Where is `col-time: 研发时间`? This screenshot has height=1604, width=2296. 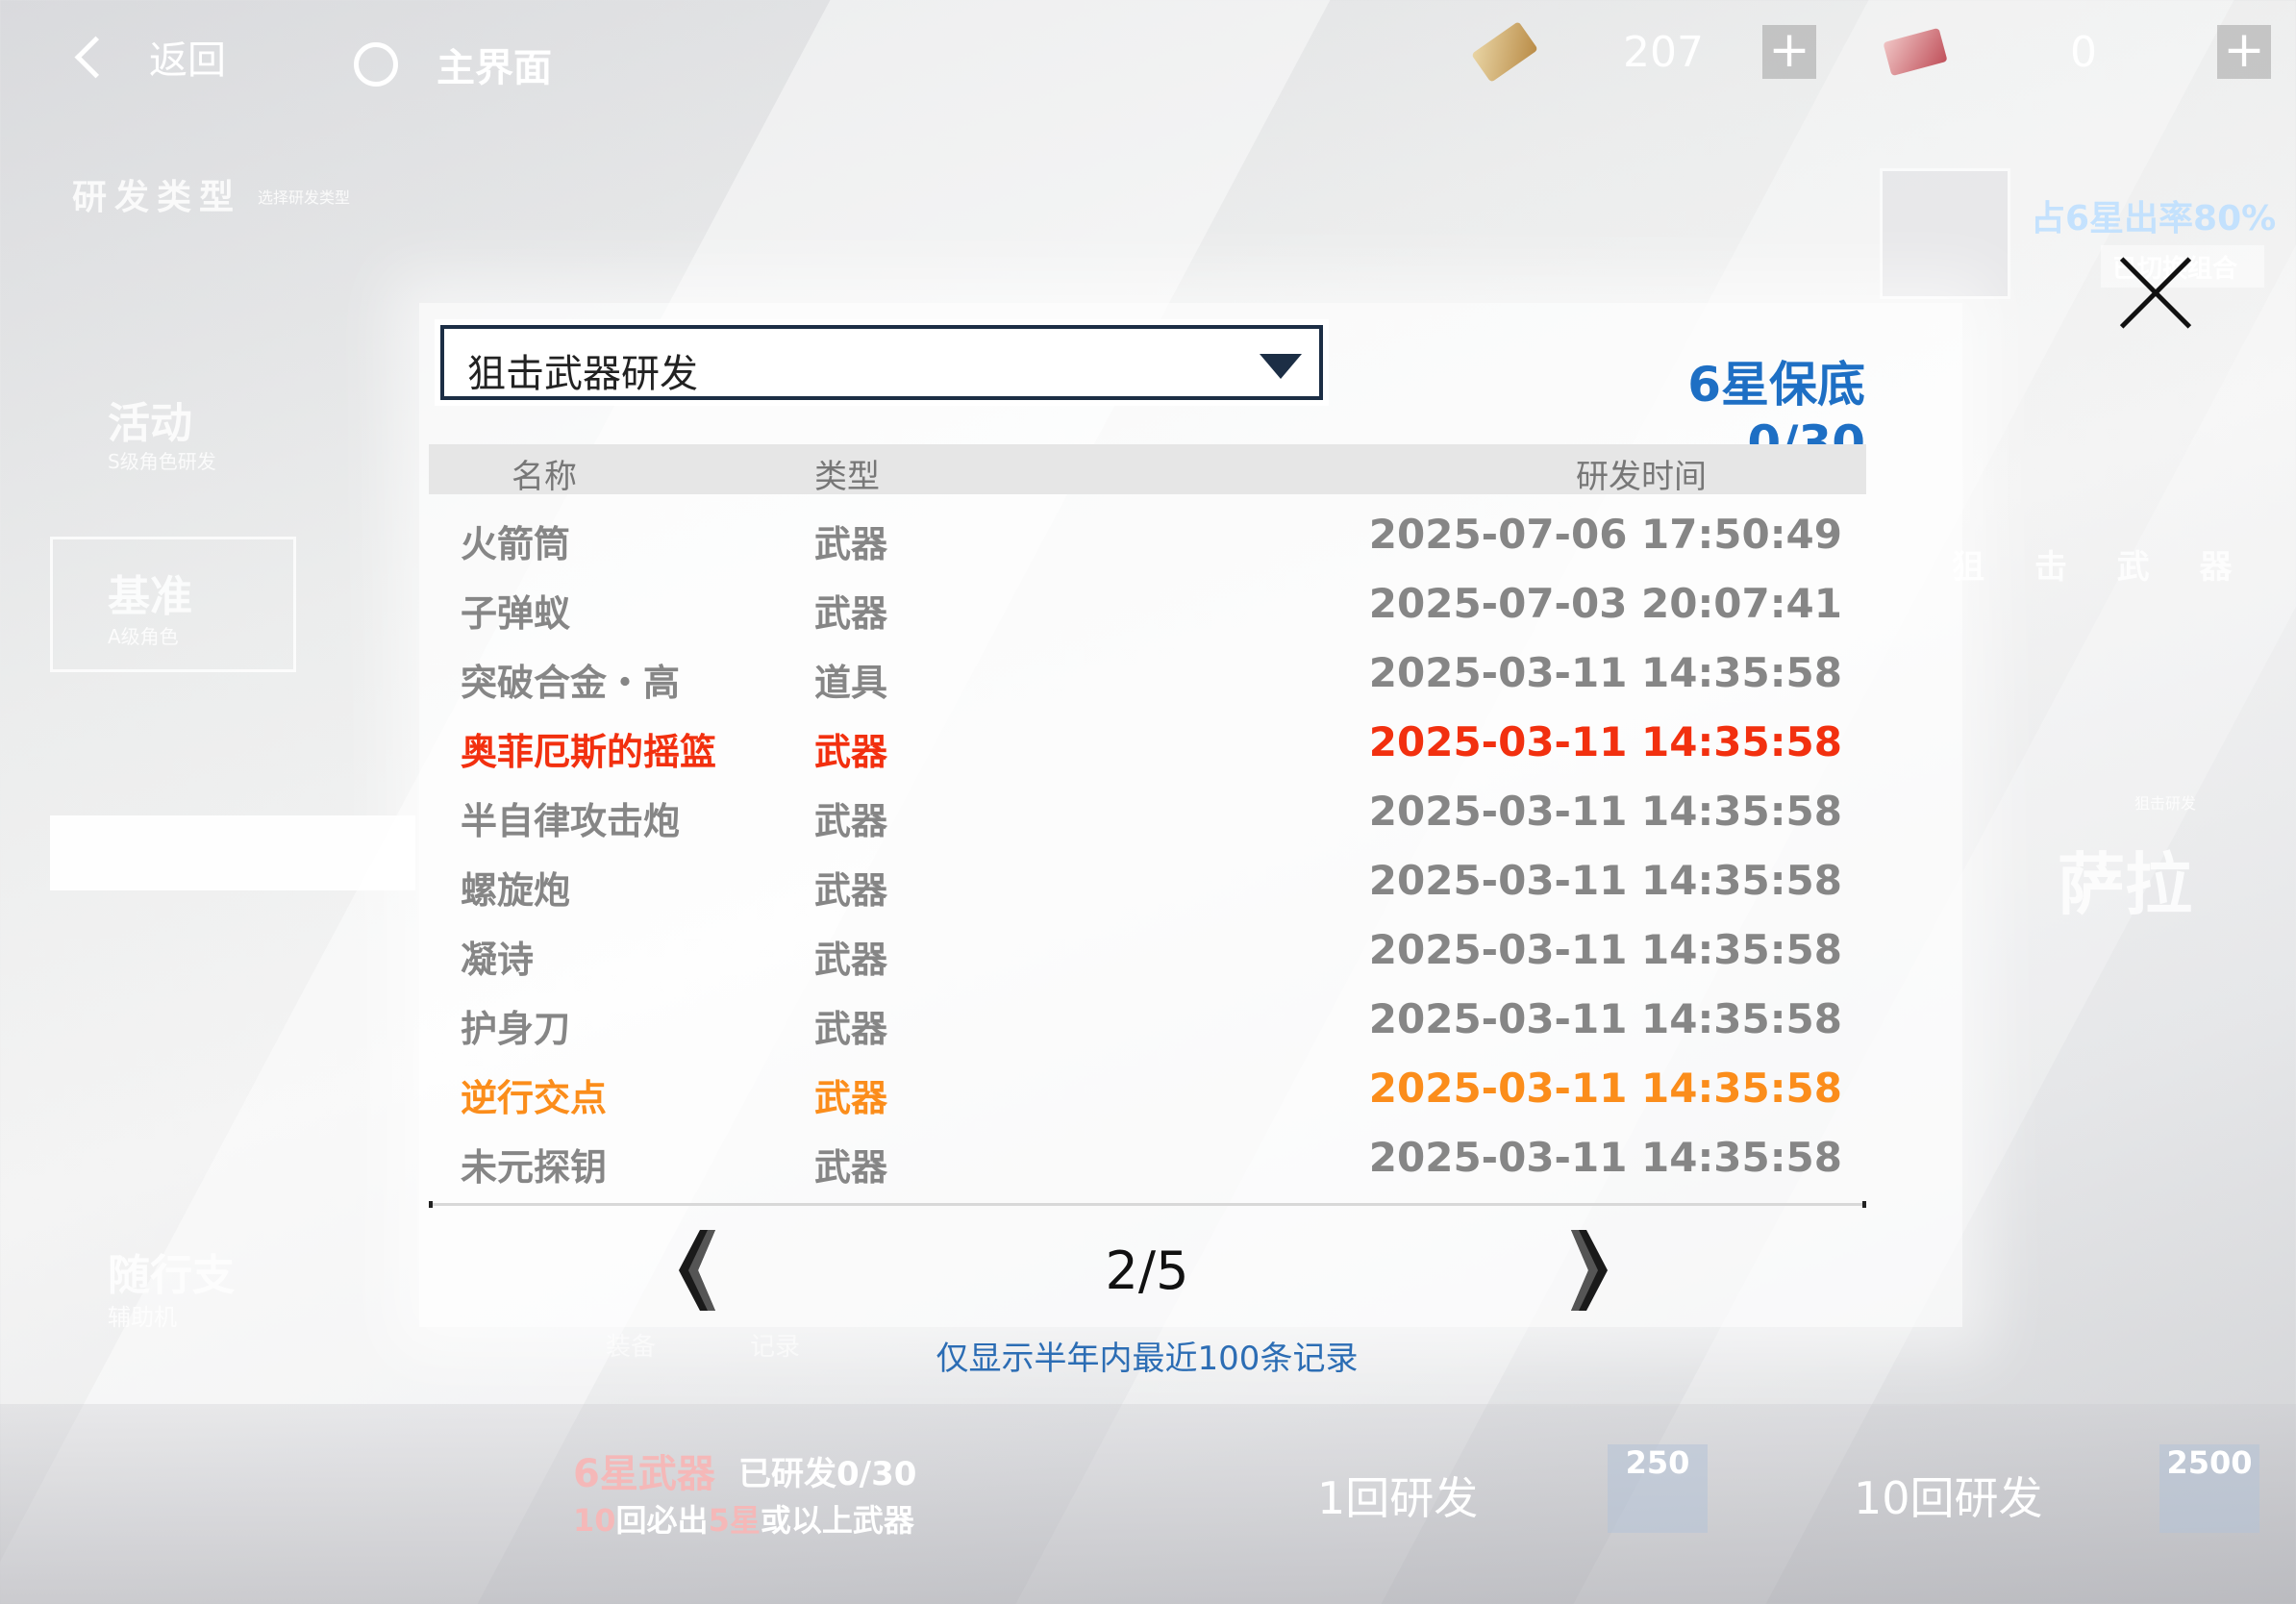 col-time: 研发时间 is located at coordinates (1641, 477).